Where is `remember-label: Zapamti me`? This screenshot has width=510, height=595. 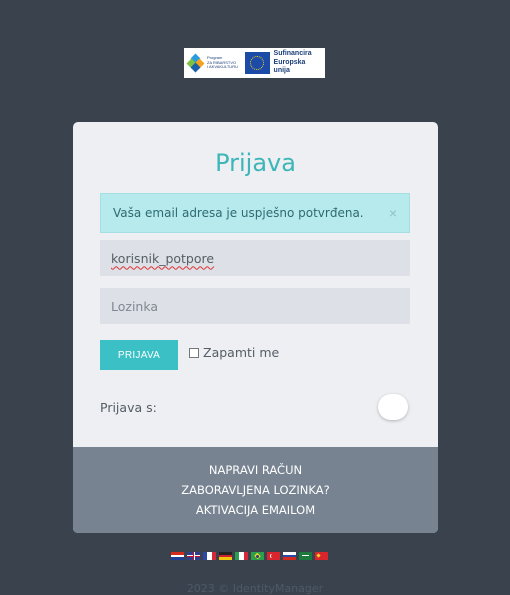 remember-label: Zapamti me is located at coordinates (241, 352).